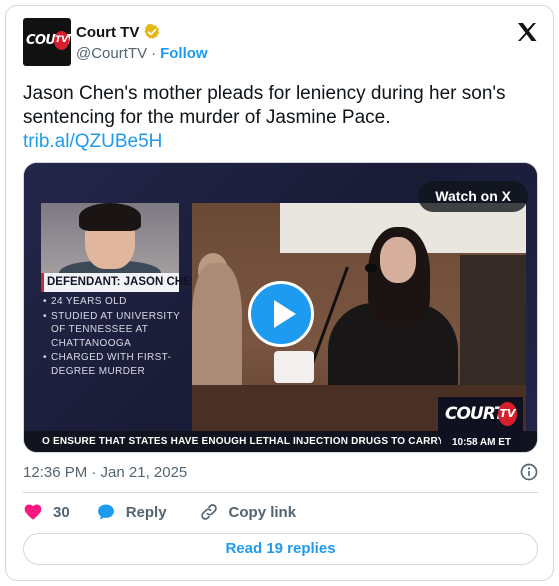 The image size is (559, 586). Describe the element at coordinates (111, 53) in the screenshot. I see `handle: @CourtTV` at that location.